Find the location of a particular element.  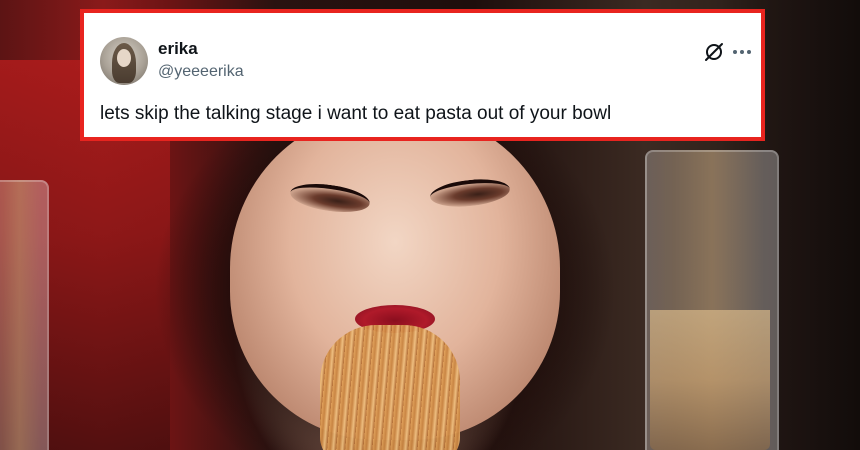

display-name: erika is located at coordinates (178, 49).